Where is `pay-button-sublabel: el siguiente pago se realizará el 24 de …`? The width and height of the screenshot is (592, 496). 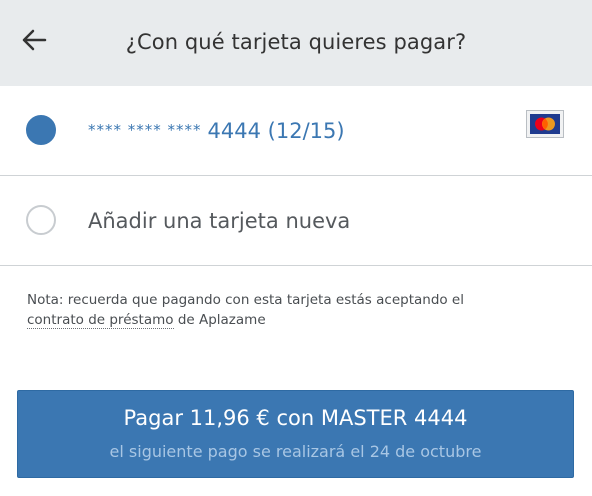
pay-button-sublabel: el siguiente pago se realizará el 24 de … is located at coordinates (295, 451).